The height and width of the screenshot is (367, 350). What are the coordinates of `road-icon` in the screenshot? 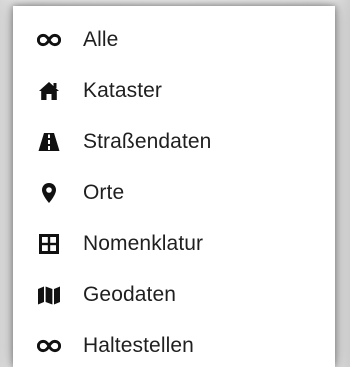 It's located at (49, 142).